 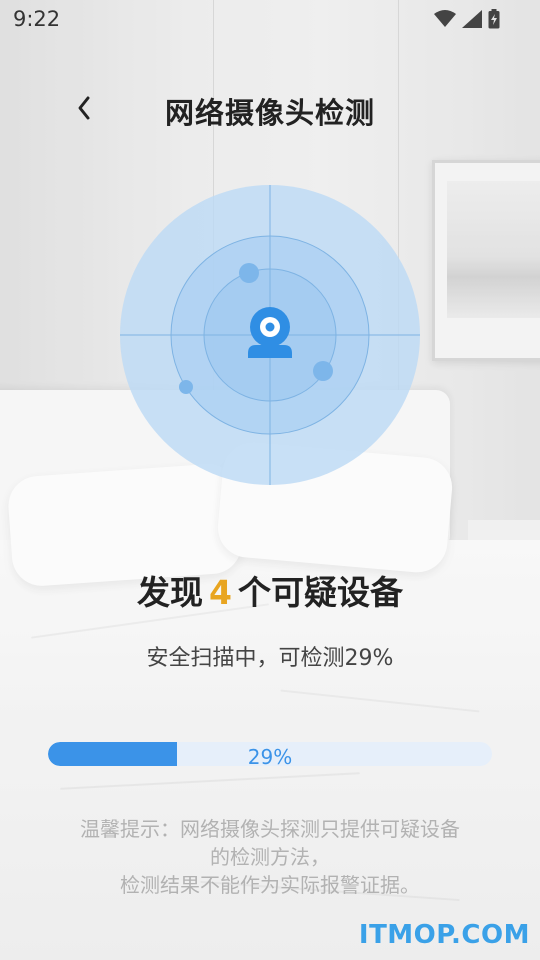 What do you see at coordinates (270, 885) in the screenshot?
I see `tip-line-3: 检测结果不能作为实际报警证据。` at bounding box center [270, 885].